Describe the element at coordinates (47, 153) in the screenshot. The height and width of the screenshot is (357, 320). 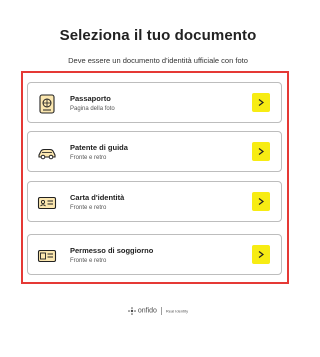
I see `car-icon` at that location.